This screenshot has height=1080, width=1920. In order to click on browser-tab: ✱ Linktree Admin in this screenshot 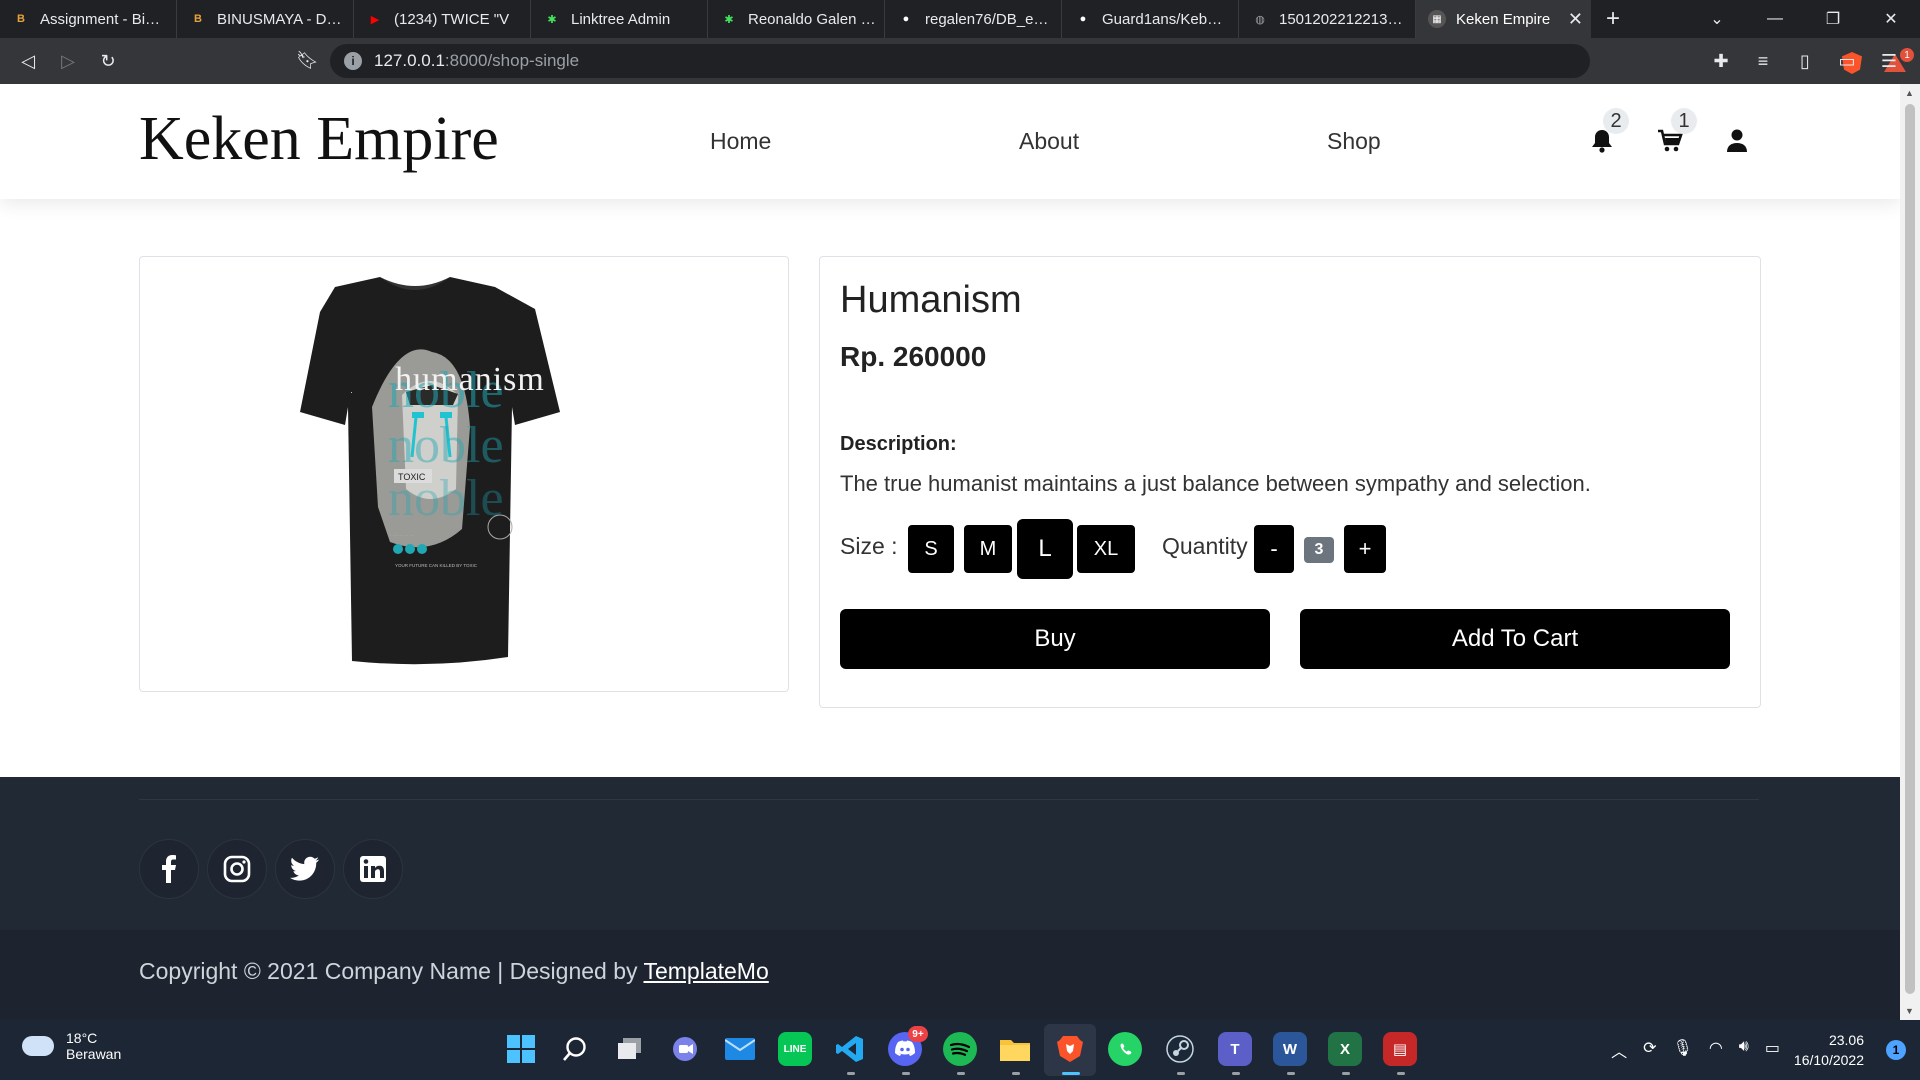, I will do `click(619, 19)`.